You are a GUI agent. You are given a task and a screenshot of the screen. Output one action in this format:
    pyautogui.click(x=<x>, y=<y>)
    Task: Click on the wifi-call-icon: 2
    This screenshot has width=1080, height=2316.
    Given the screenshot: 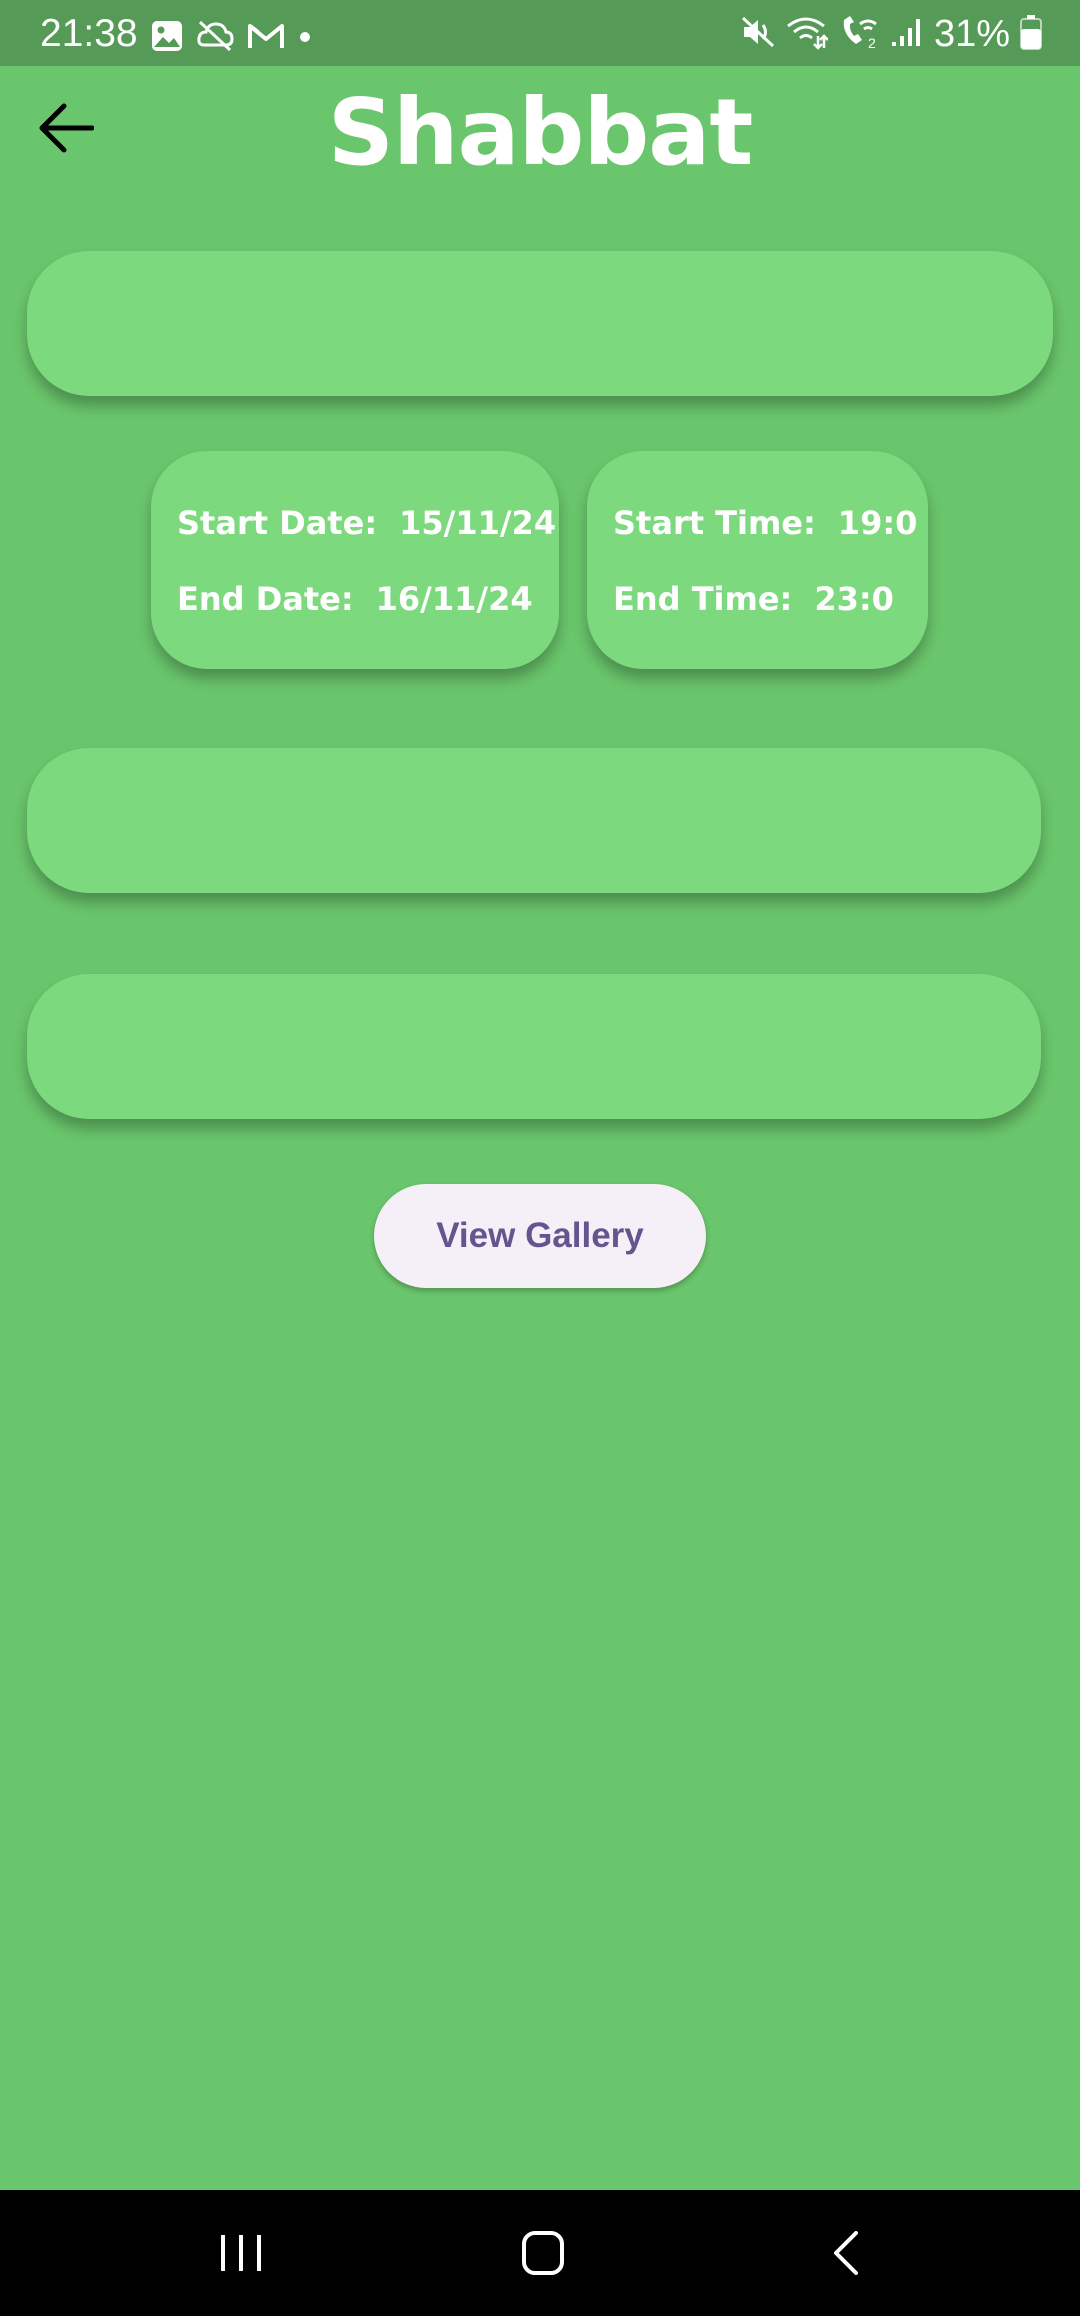 What is the action you would take?
    pyautogui.click(x=859, y=34)
    